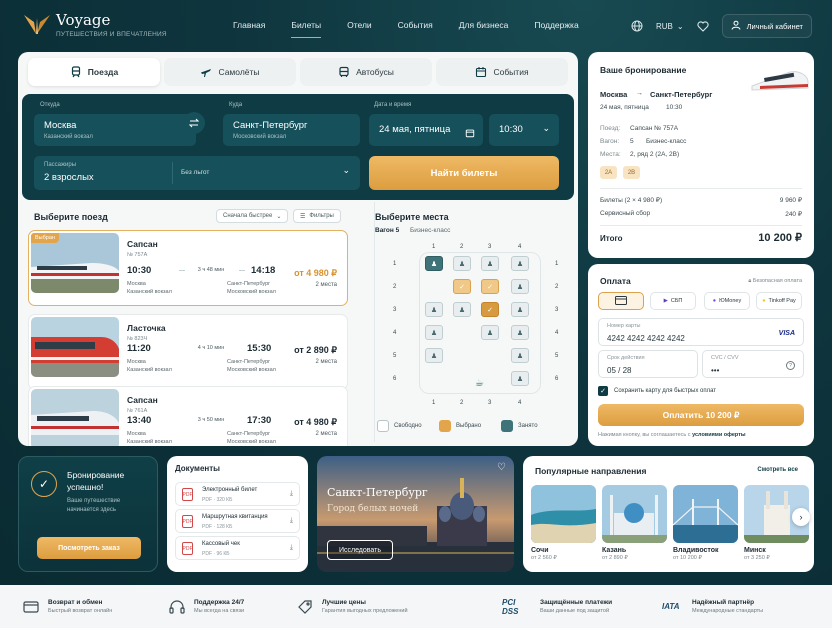  Describe the element at coordinates (519, 426) in the screenshot. I see `legend-busy: Занято` at that location.